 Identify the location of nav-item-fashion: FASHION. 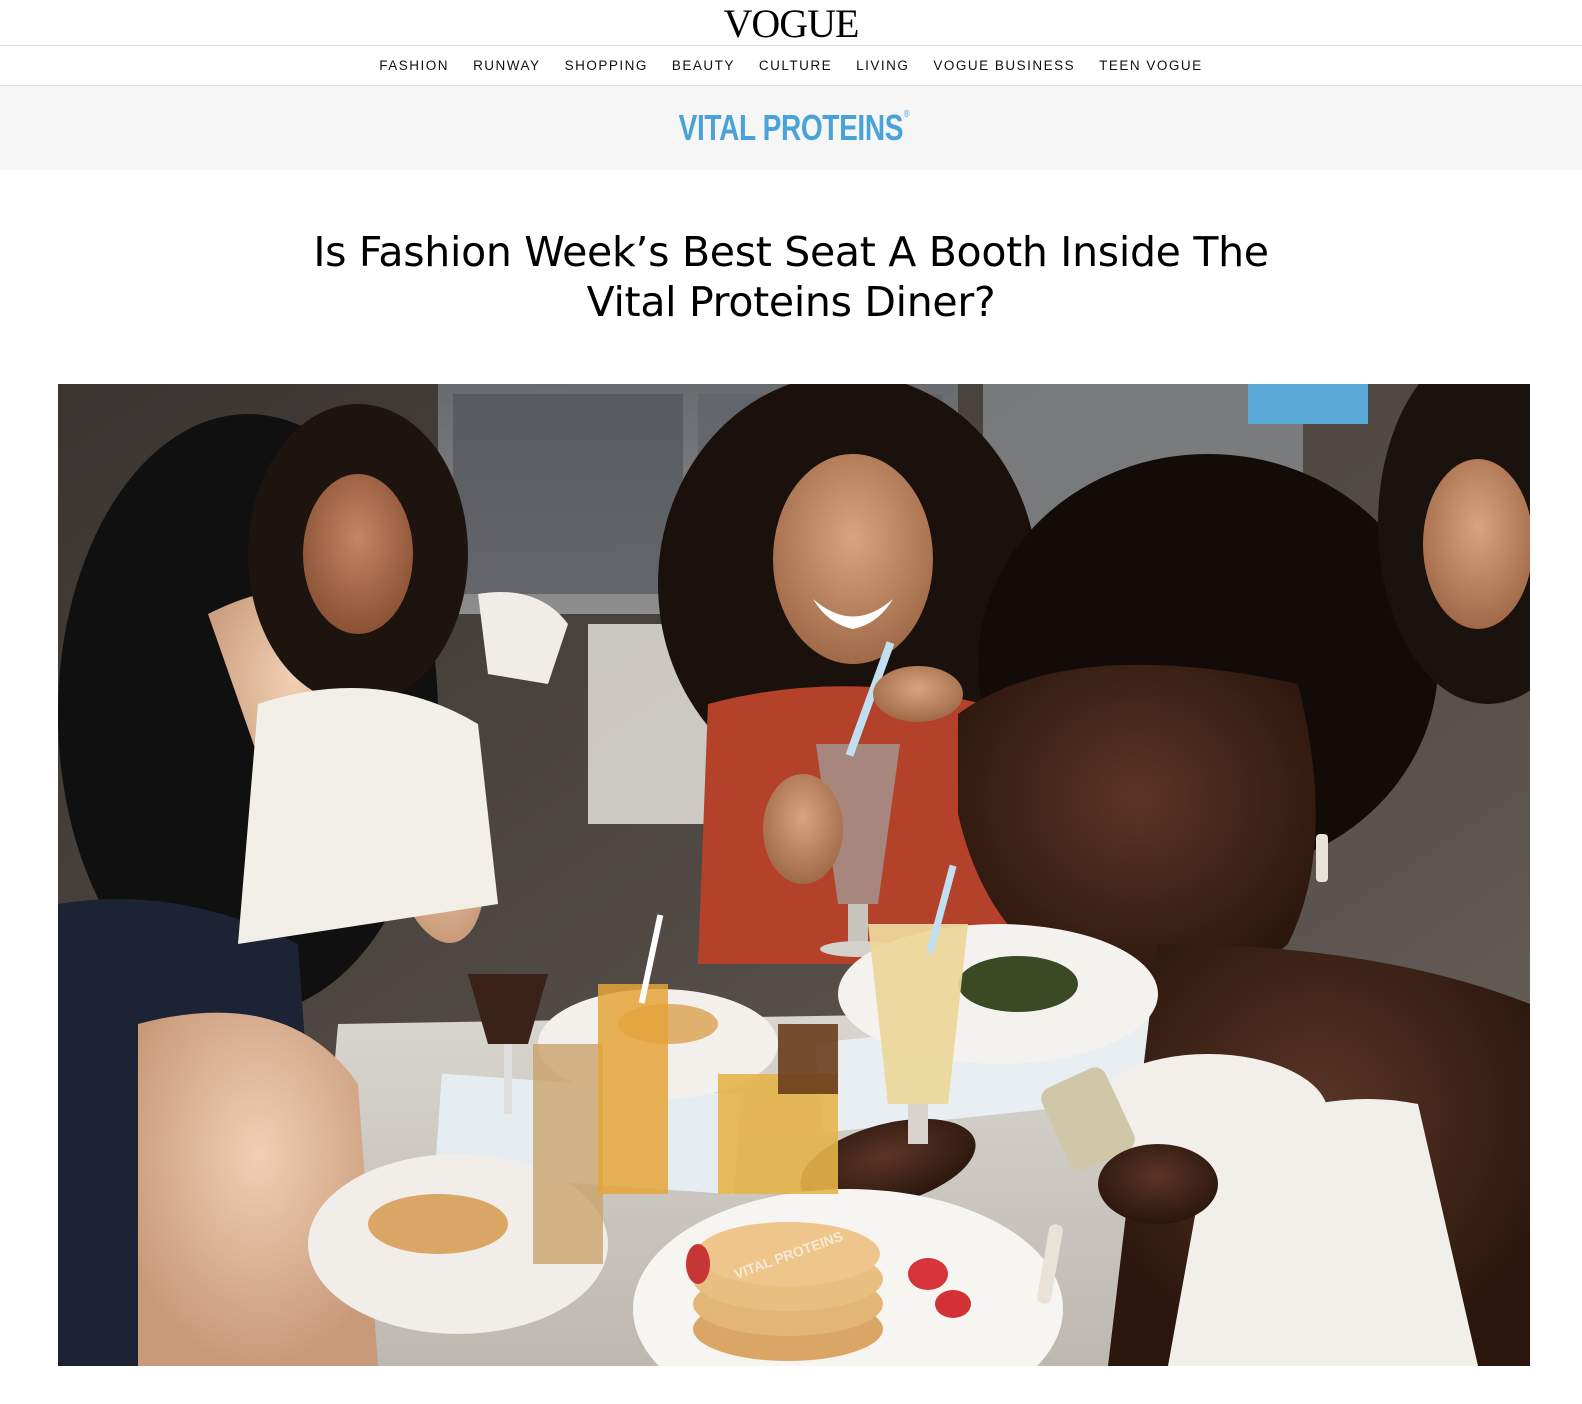
(414, 65).